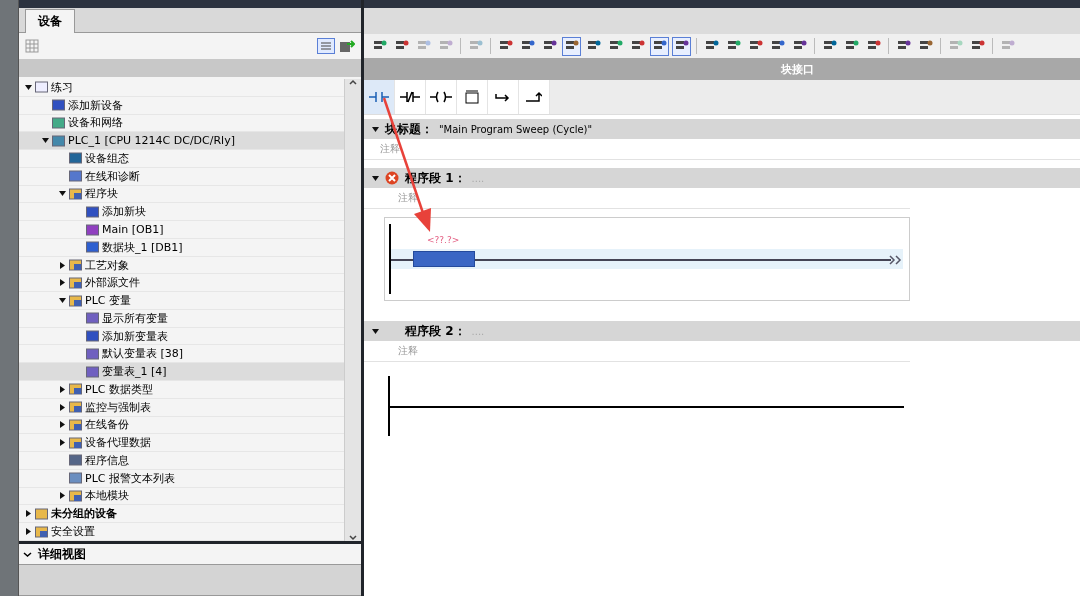  What do you see at coordinates (181, 283) in the screenshot?
I see `tree-item: 外部源文件` at bounding box center [181, 283].